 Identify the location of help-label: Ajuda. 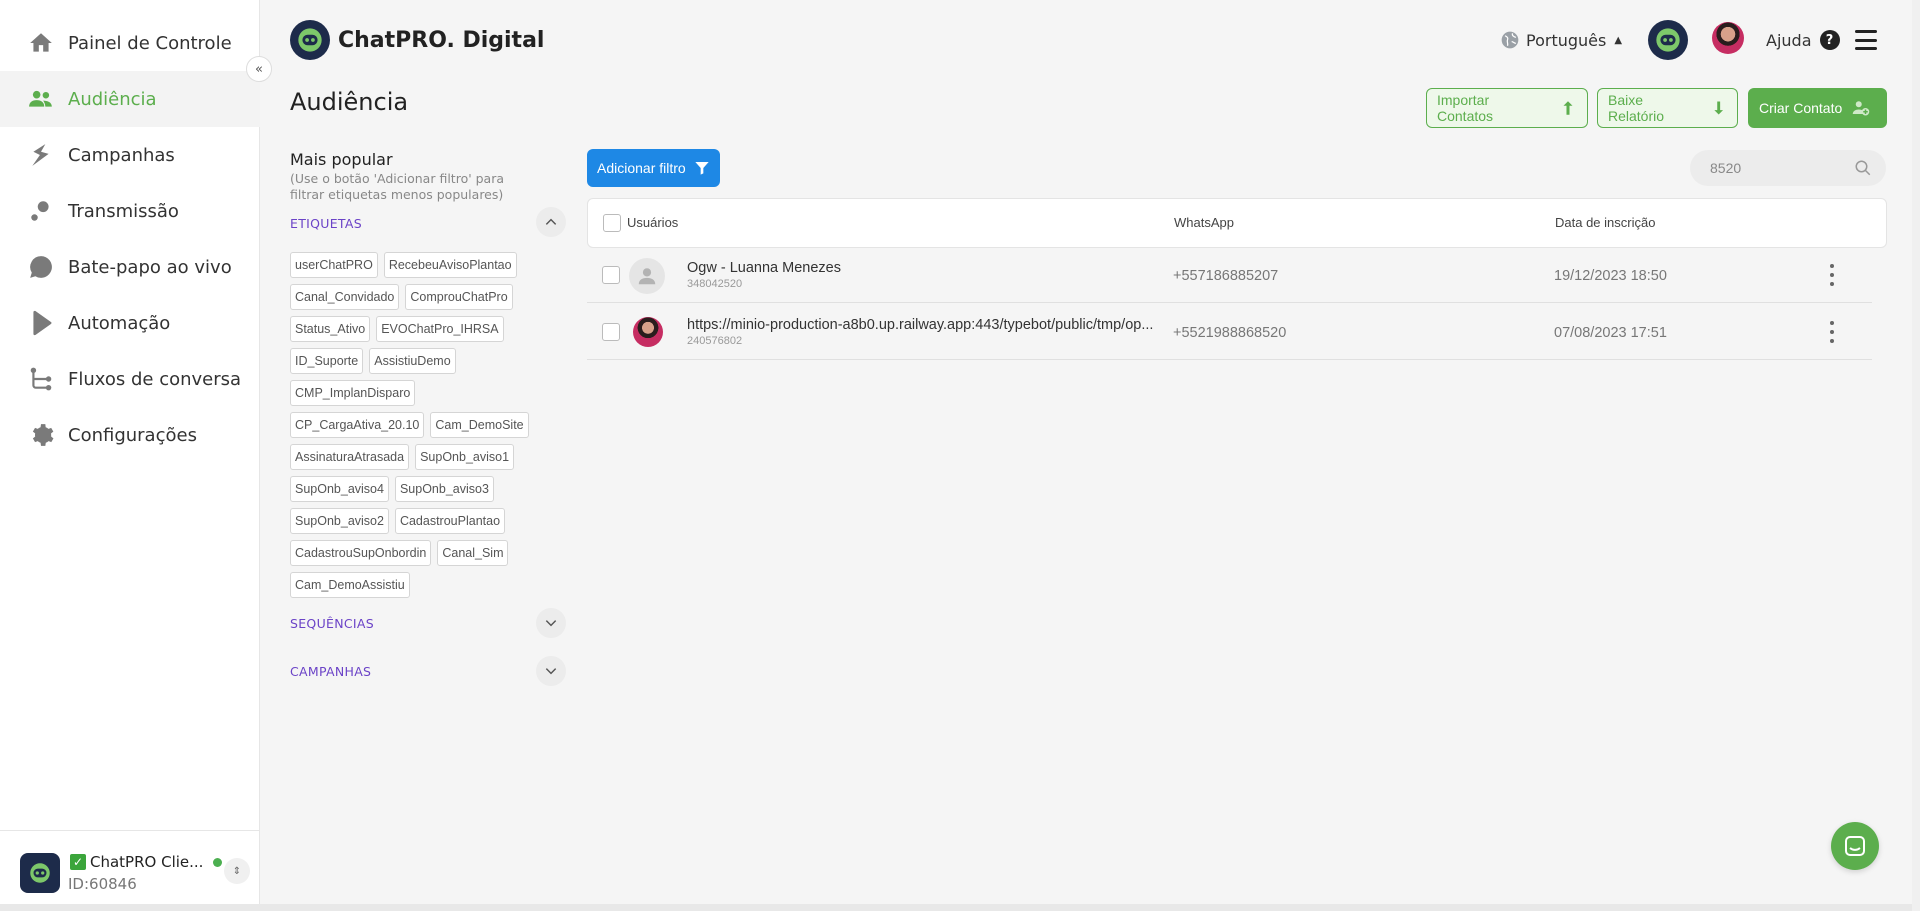
(1789, 40).